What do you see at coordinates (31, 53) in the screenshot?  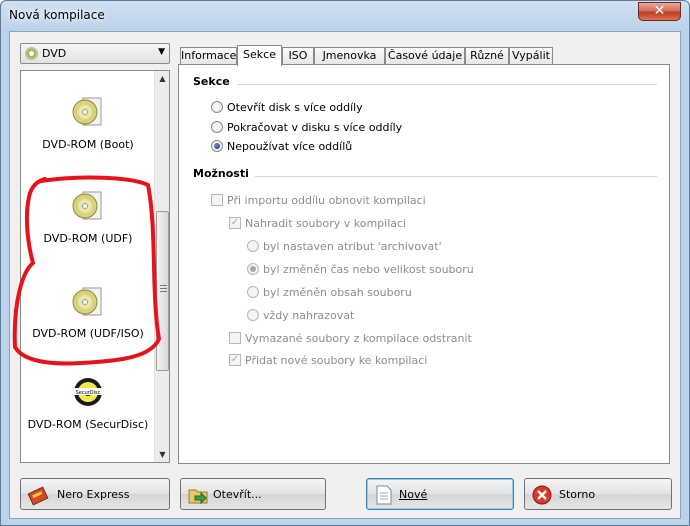 I see `dvd-small-icon` at bounding box center [31, 53].